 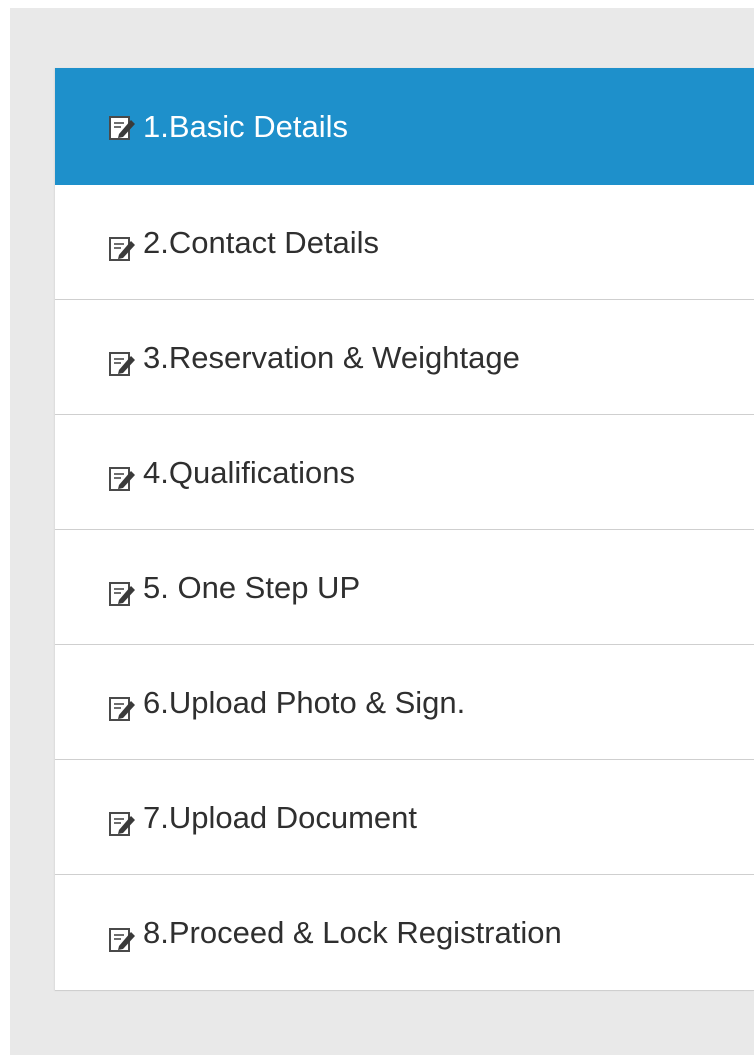 I want to click on menu-item-label: 2.Contact Details, so click(x=261, y=242).